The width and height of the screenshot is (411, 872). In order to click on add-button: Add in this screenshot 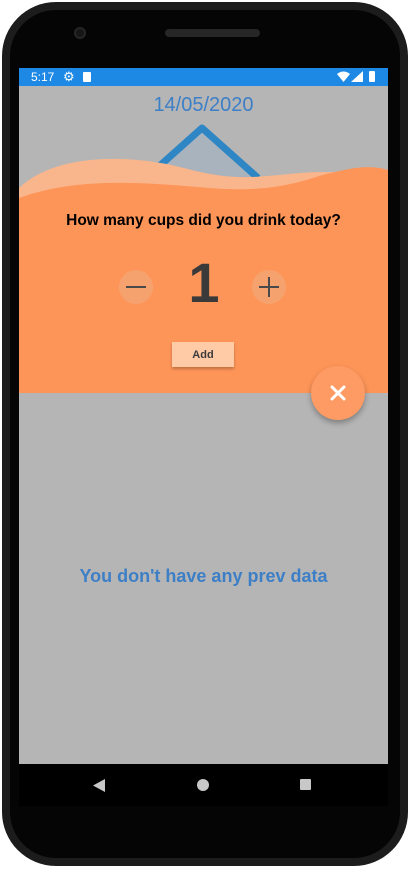, I will do `click(203, 354)`.